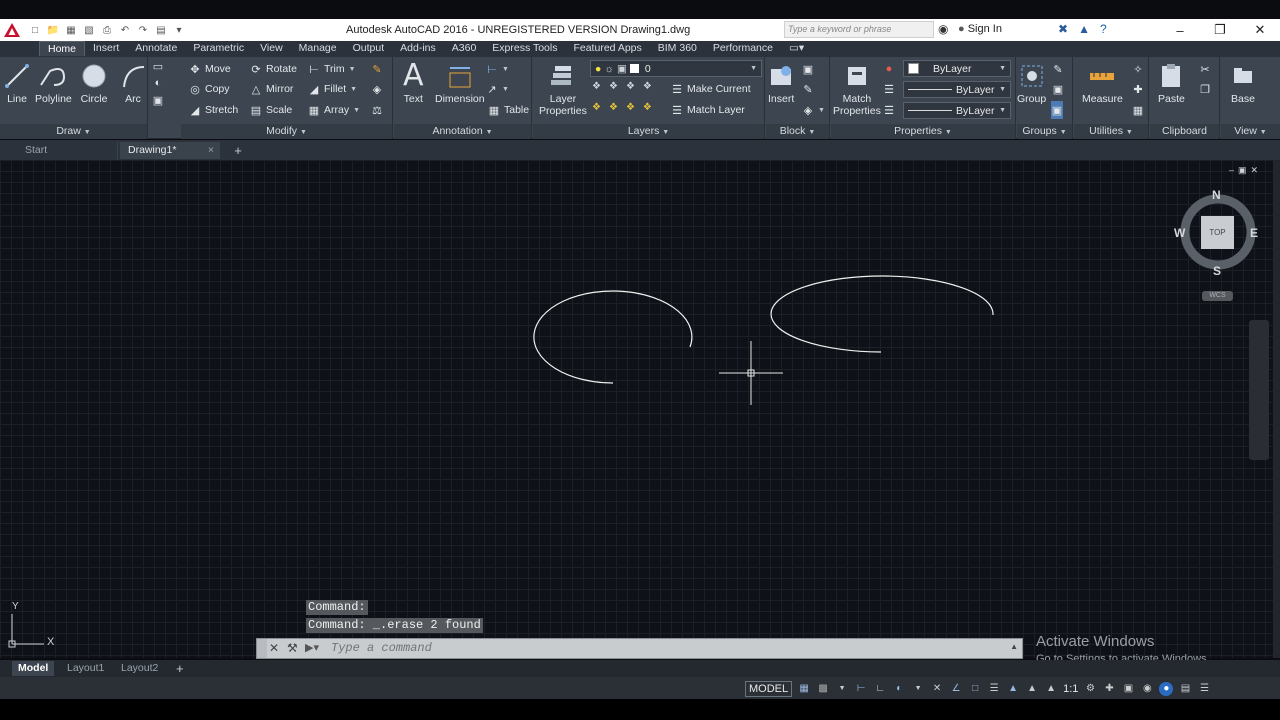 The height and width of the screenshot is (720, 1280). What do you see at coordinates (53, 30) in the screenshot?
I see `open-folder-icon: 📁` at bounding box center [53, 30].